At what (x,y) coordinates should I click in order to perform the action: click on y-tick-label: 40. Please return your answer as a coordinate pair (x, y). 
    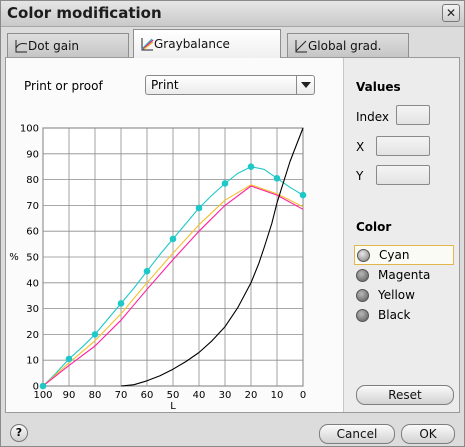
    Looking at the image, I should click on (32, 283).